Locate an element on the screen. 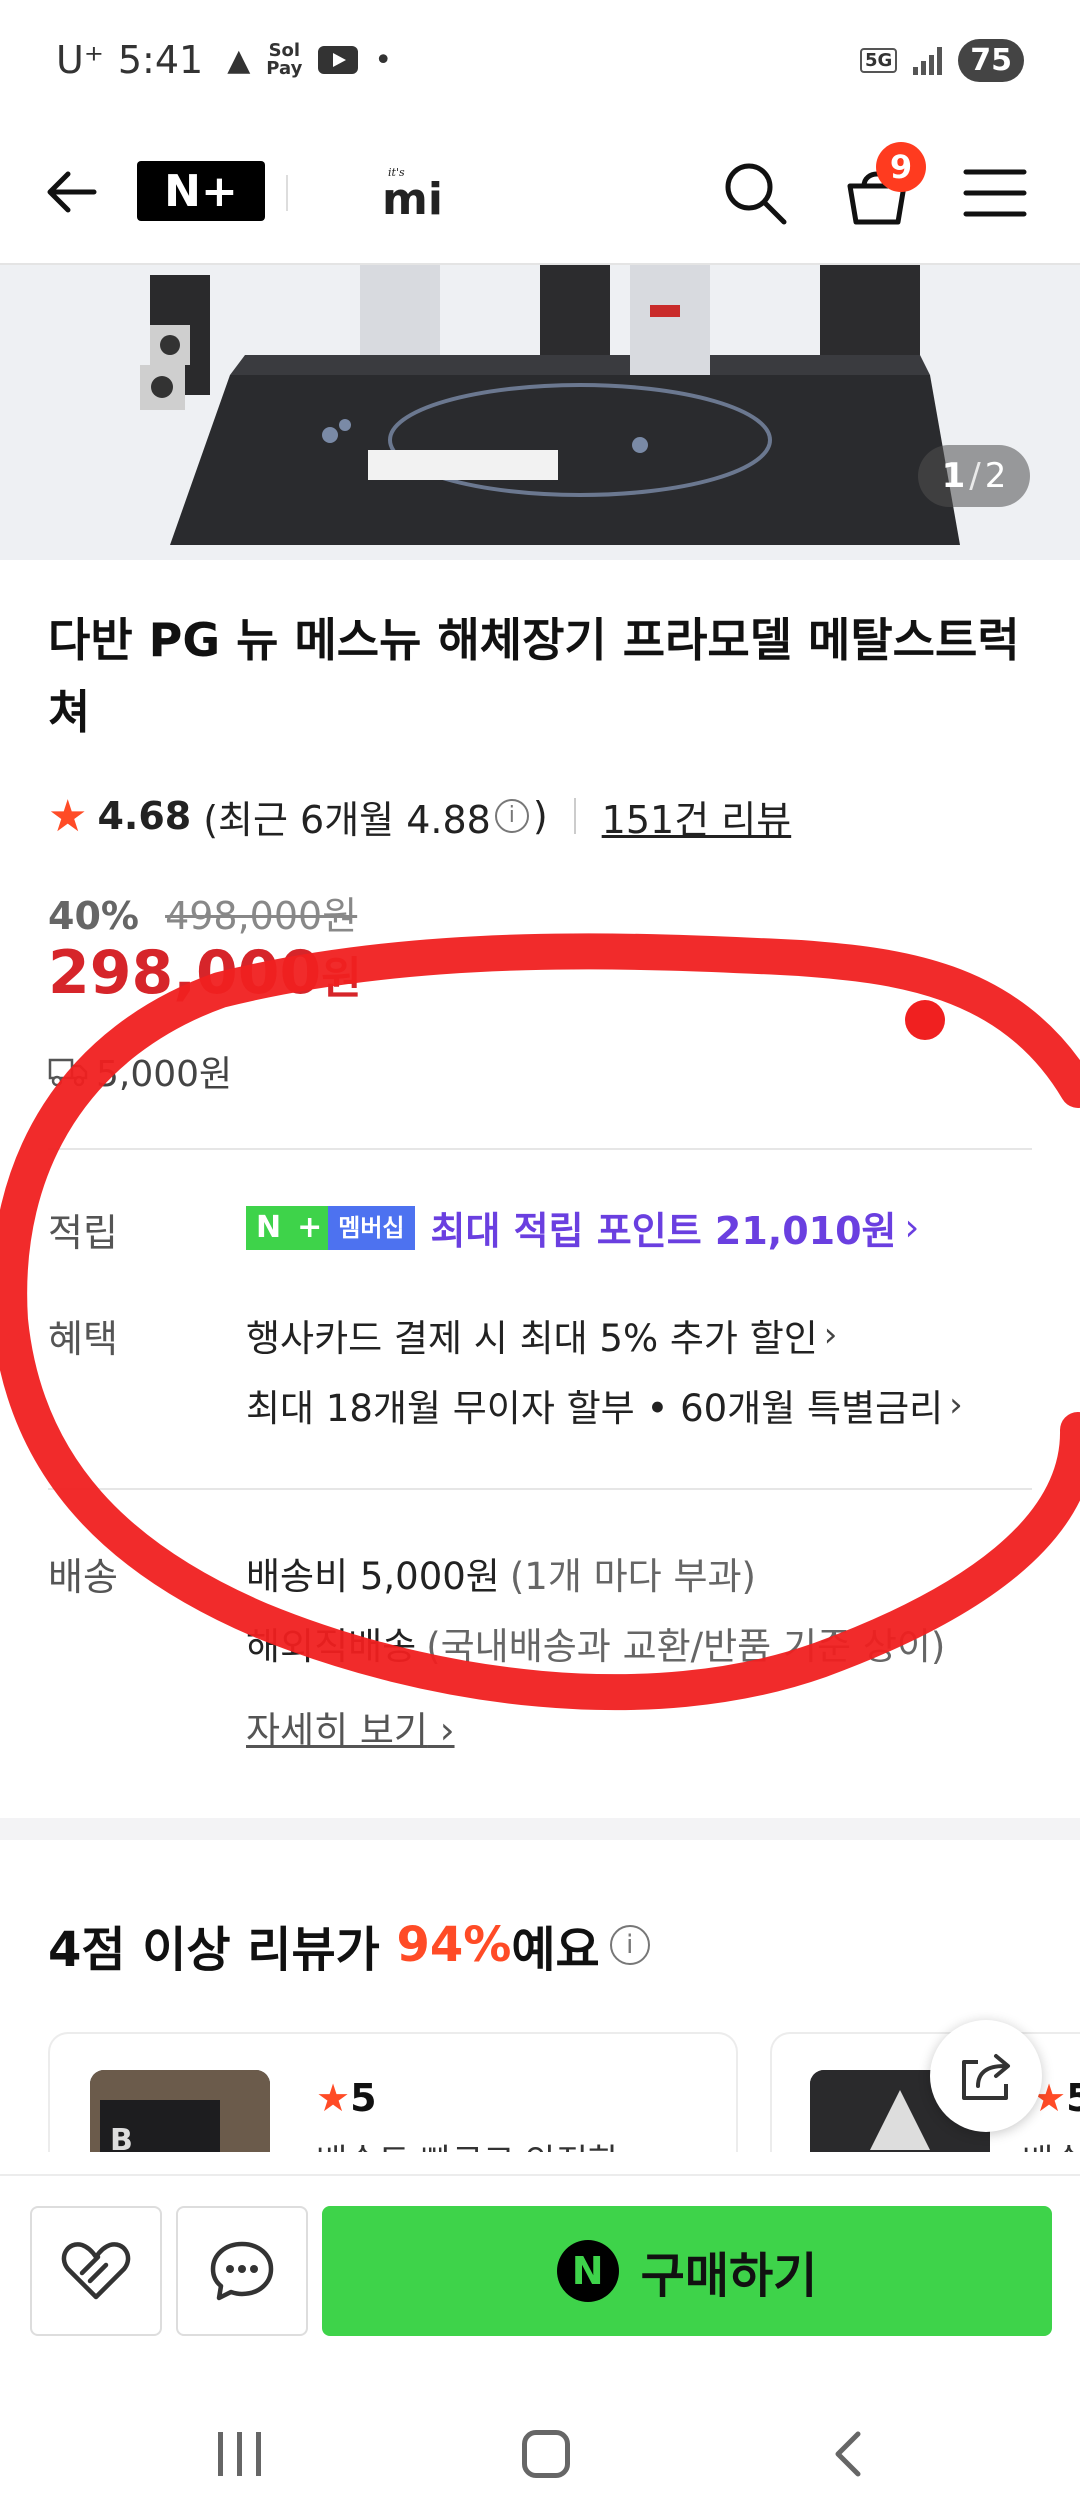 This screenshot has width=1080, height=2520. badge-membership: 멤버십 is located at coordinates (371, 1227).